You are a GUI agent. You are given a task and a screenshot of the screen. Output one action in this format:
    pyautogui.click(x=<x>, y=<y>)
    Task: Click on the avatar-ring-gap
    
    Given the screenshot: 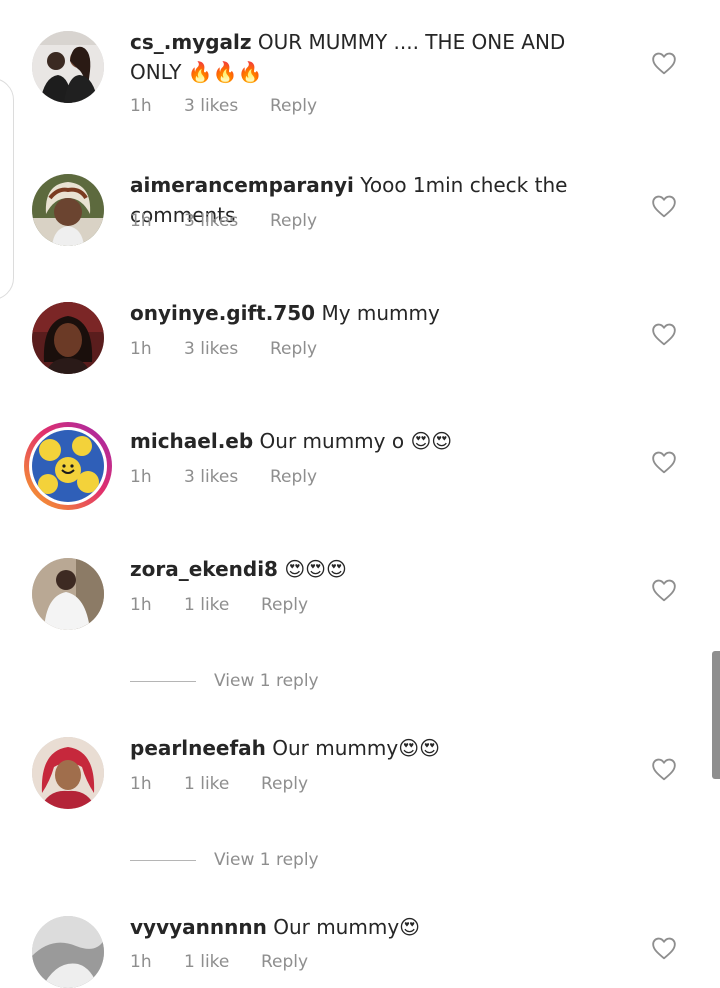 What is the action you would take?
    pyautogui.click(x=68, y=466)
    